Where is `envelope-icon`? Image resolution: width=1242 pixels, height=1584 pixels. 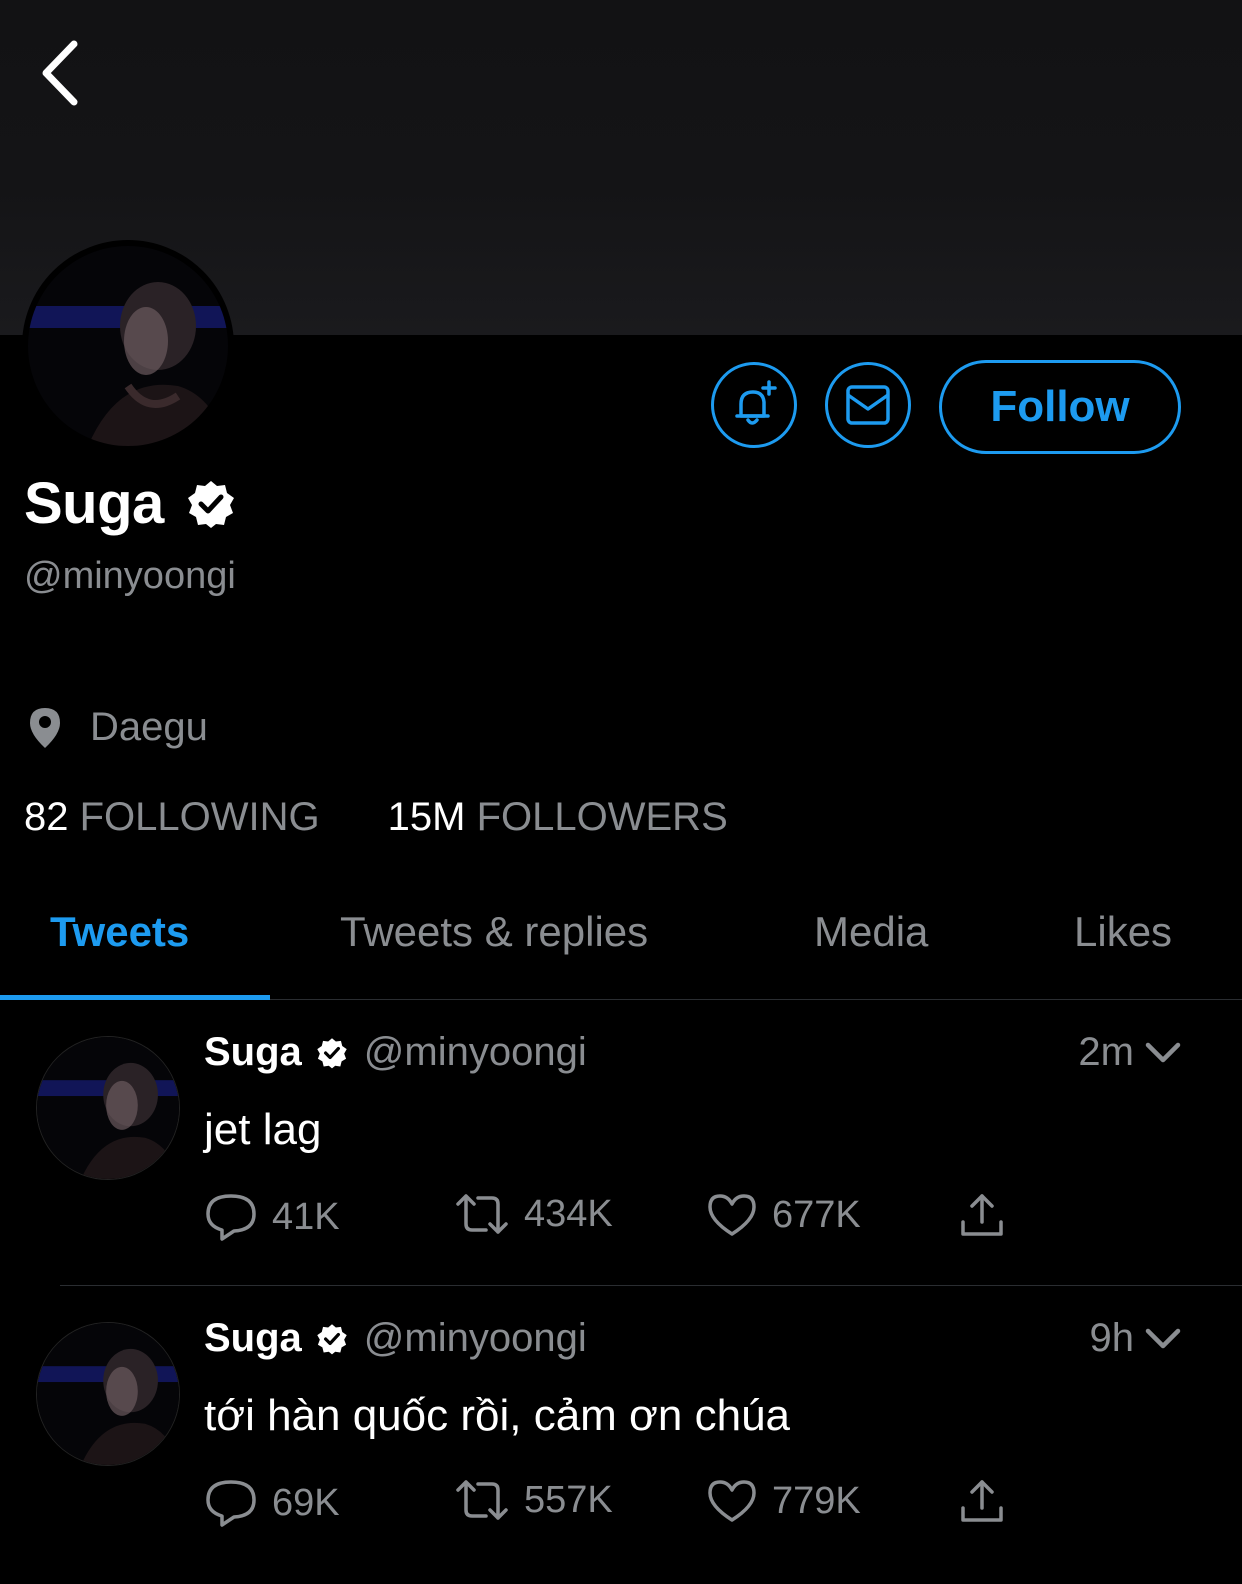
envelope-icon is located at coordinates (868, 405).